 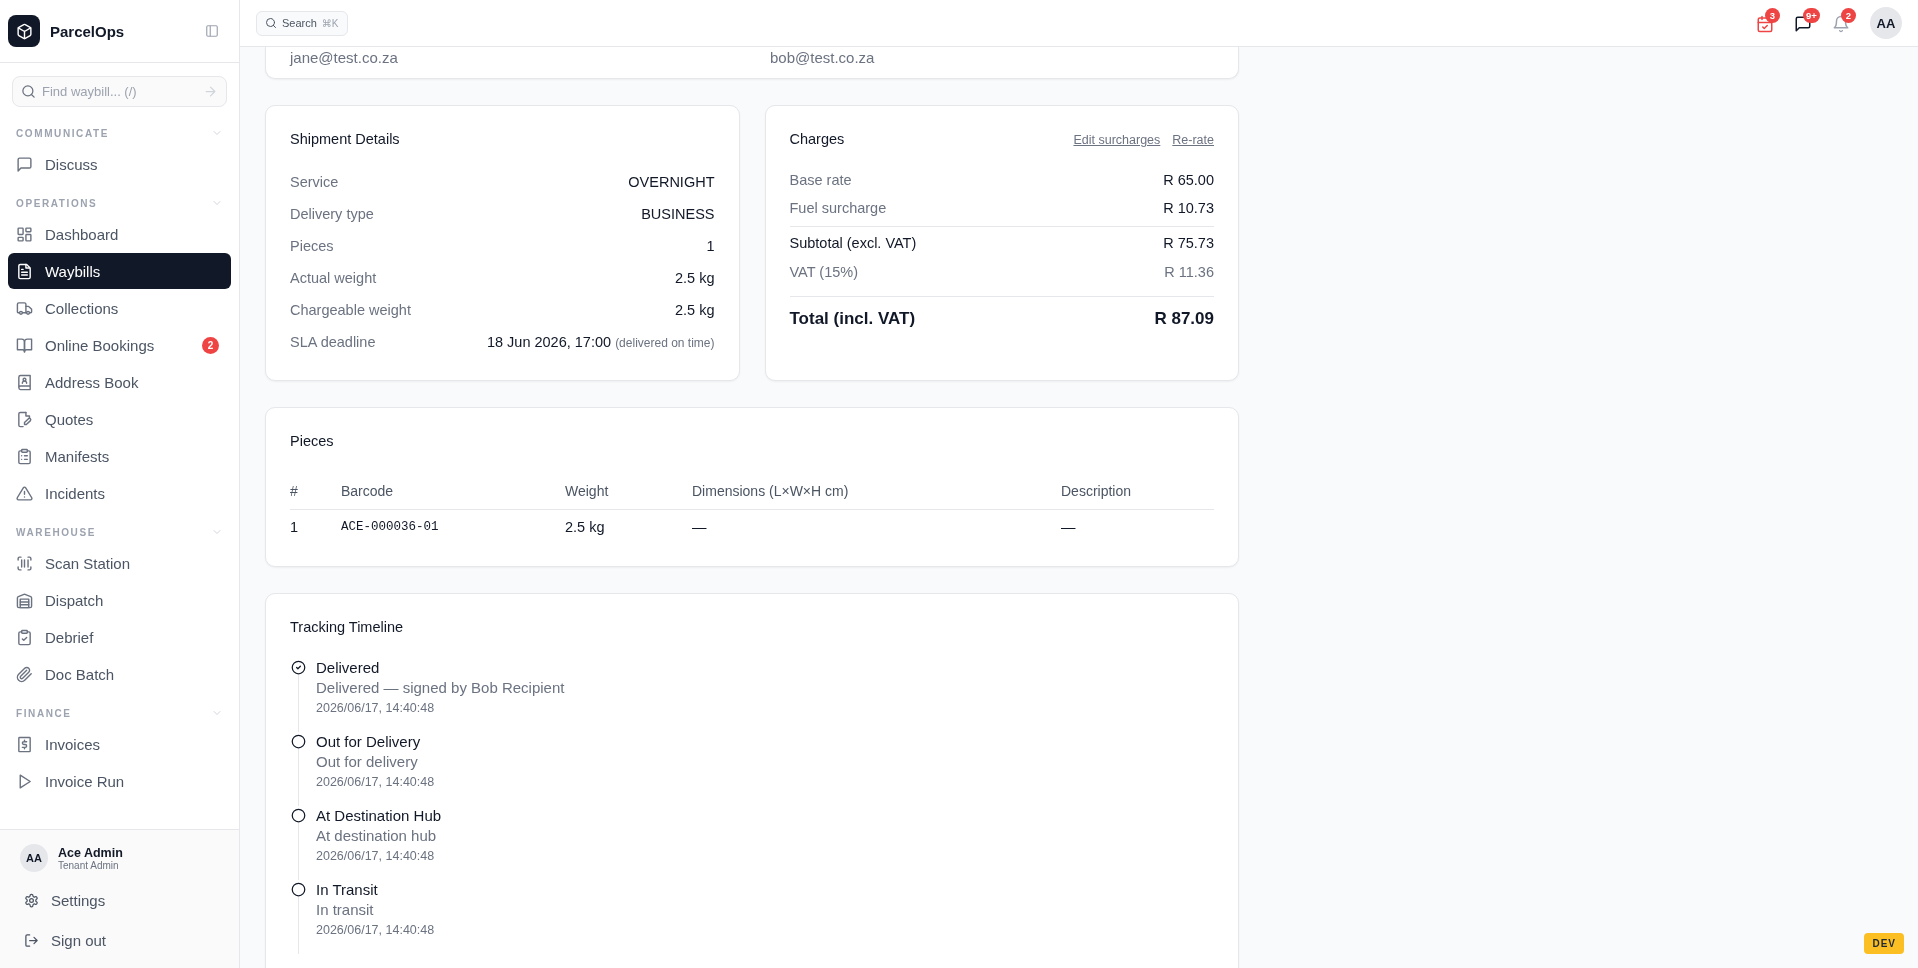 What do you see at coordinates (89, 865) in the screenshot?
I see `user-role: Tenant Admin` at bounding box center [89, 865].